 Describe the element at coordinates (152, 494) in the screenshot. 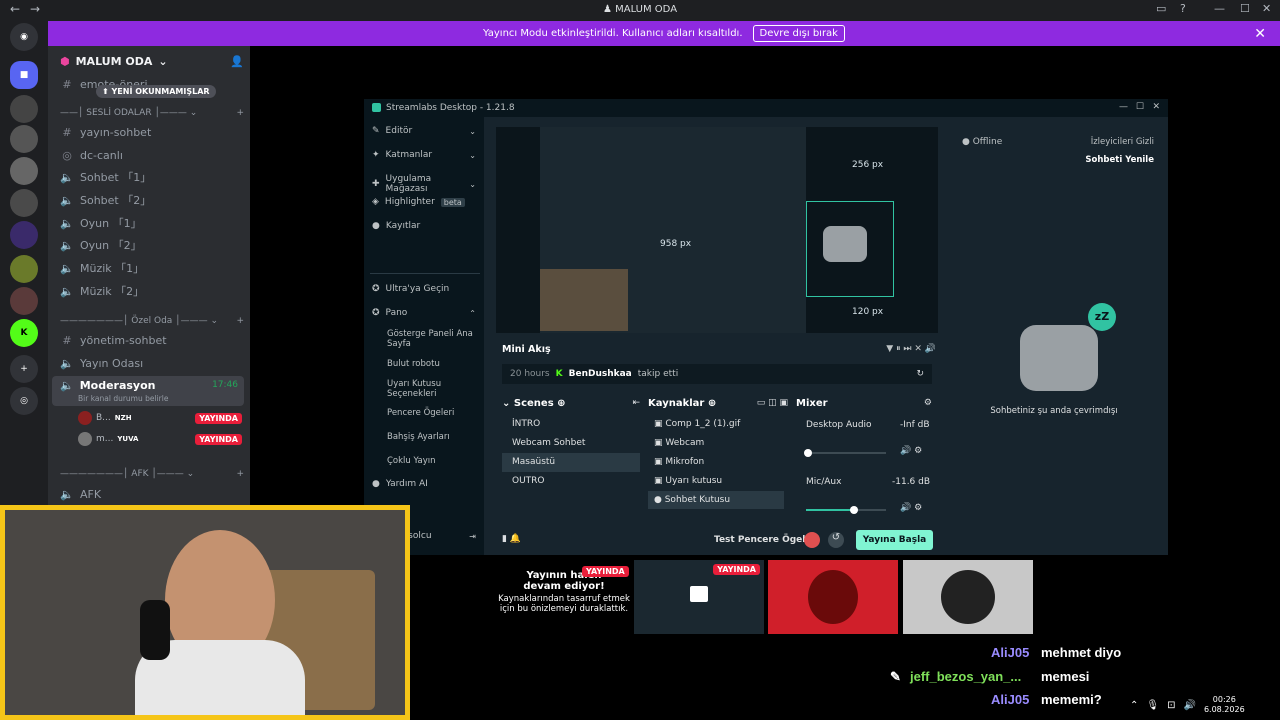

I see `channel-afk: 🔈 AFK` at that location.